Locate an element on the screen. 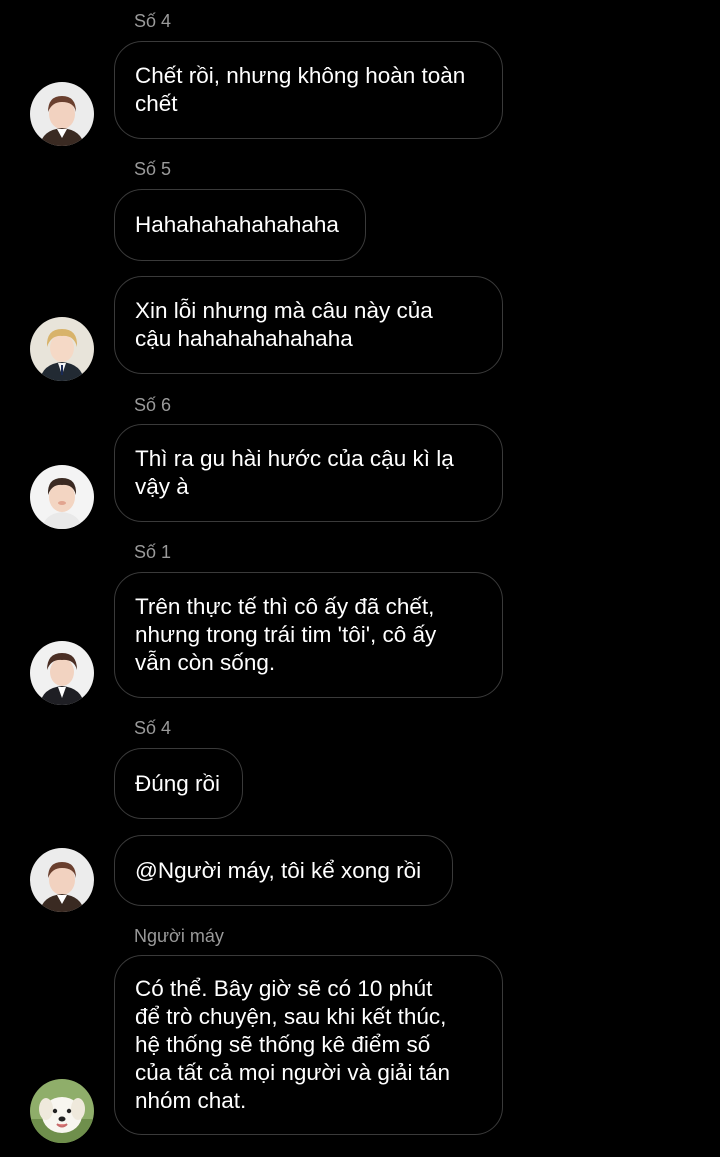 The height and width of the screenshot is (1157, 720). message-bubble: Hahahahahahahaha is located at coordinates (240, 225).